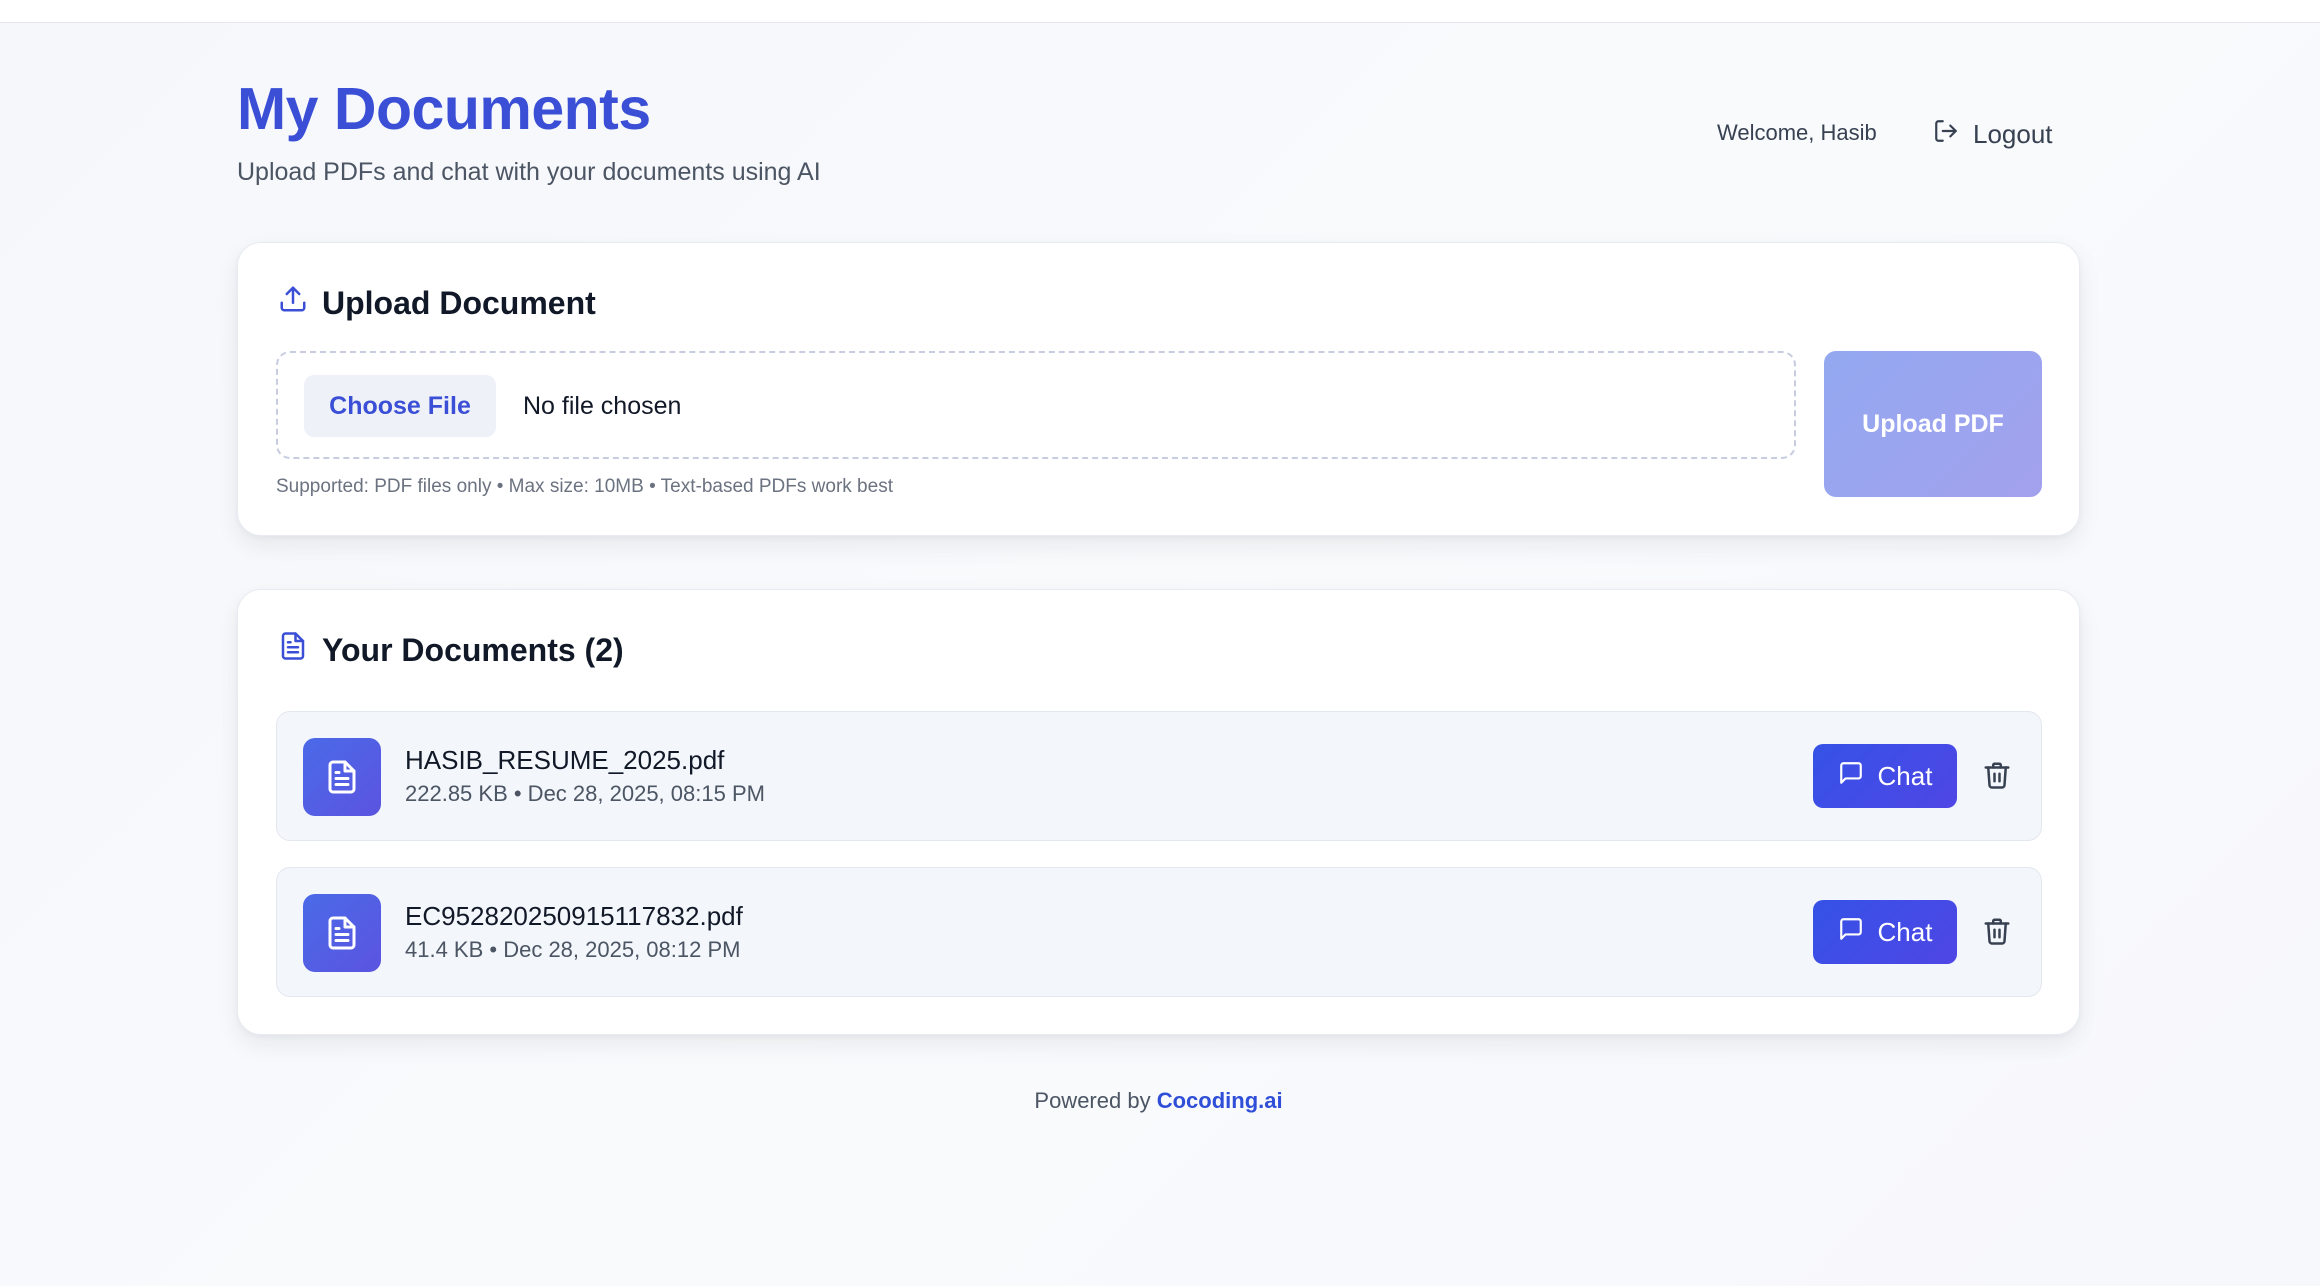 The image size is (2320, 1286). Describe the element at coordinates (400, 406) in the screenshot. I see `choose-file-button: Choose File` at that location.